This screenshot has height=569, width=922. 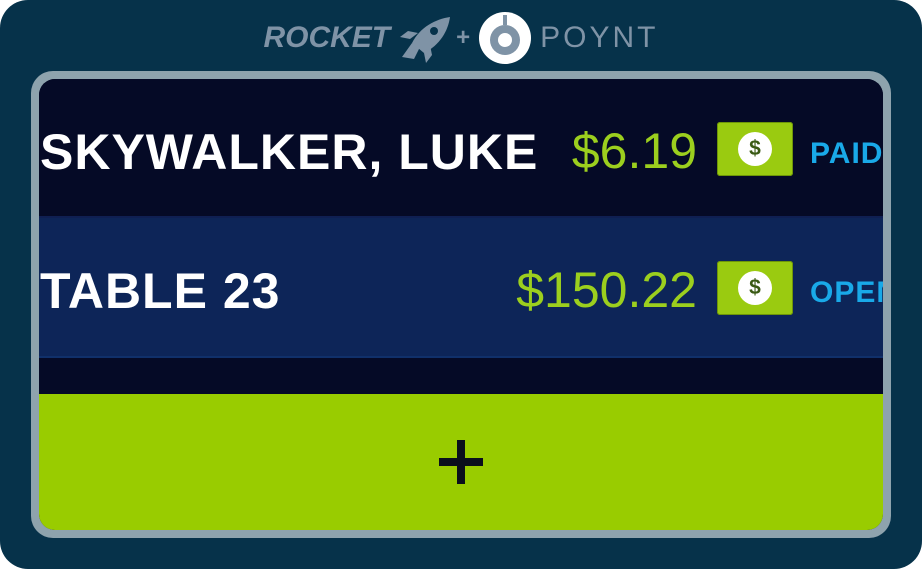 What do you see at coordinates (606, 290) in the screenshot?
I see `tab-amount: $150.22` at bounding box center [606, 290].